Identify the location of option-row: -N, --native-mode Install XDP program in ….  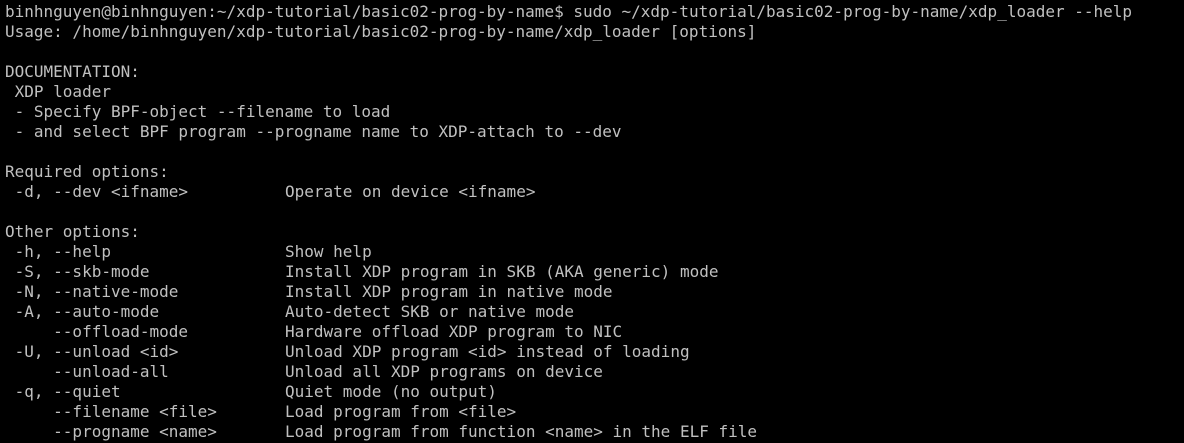
(594, 292).